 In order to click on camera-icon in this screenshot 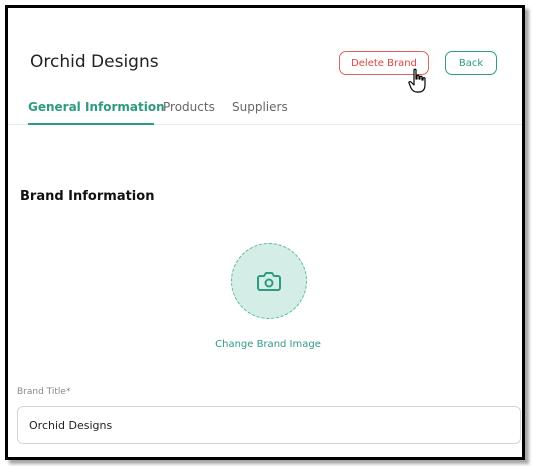, I will do `click(269, 281)`.